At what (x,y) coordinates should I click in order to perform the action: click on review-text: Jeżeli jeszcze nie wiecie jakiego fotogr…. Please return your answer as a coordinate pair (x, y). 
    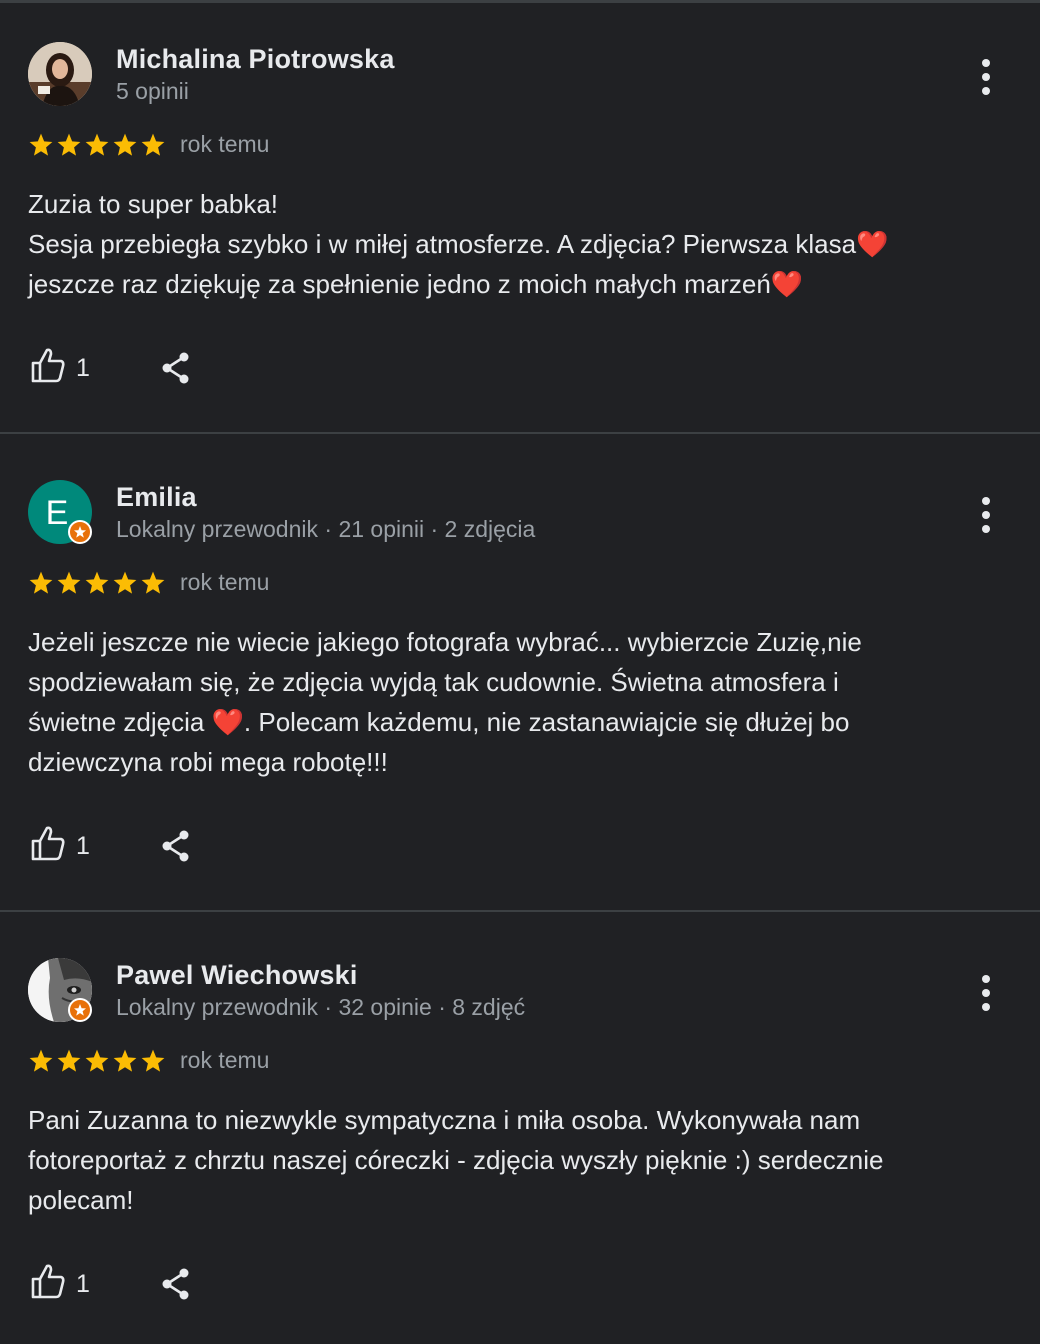
    Looking at the image, I should click on (445, 702).